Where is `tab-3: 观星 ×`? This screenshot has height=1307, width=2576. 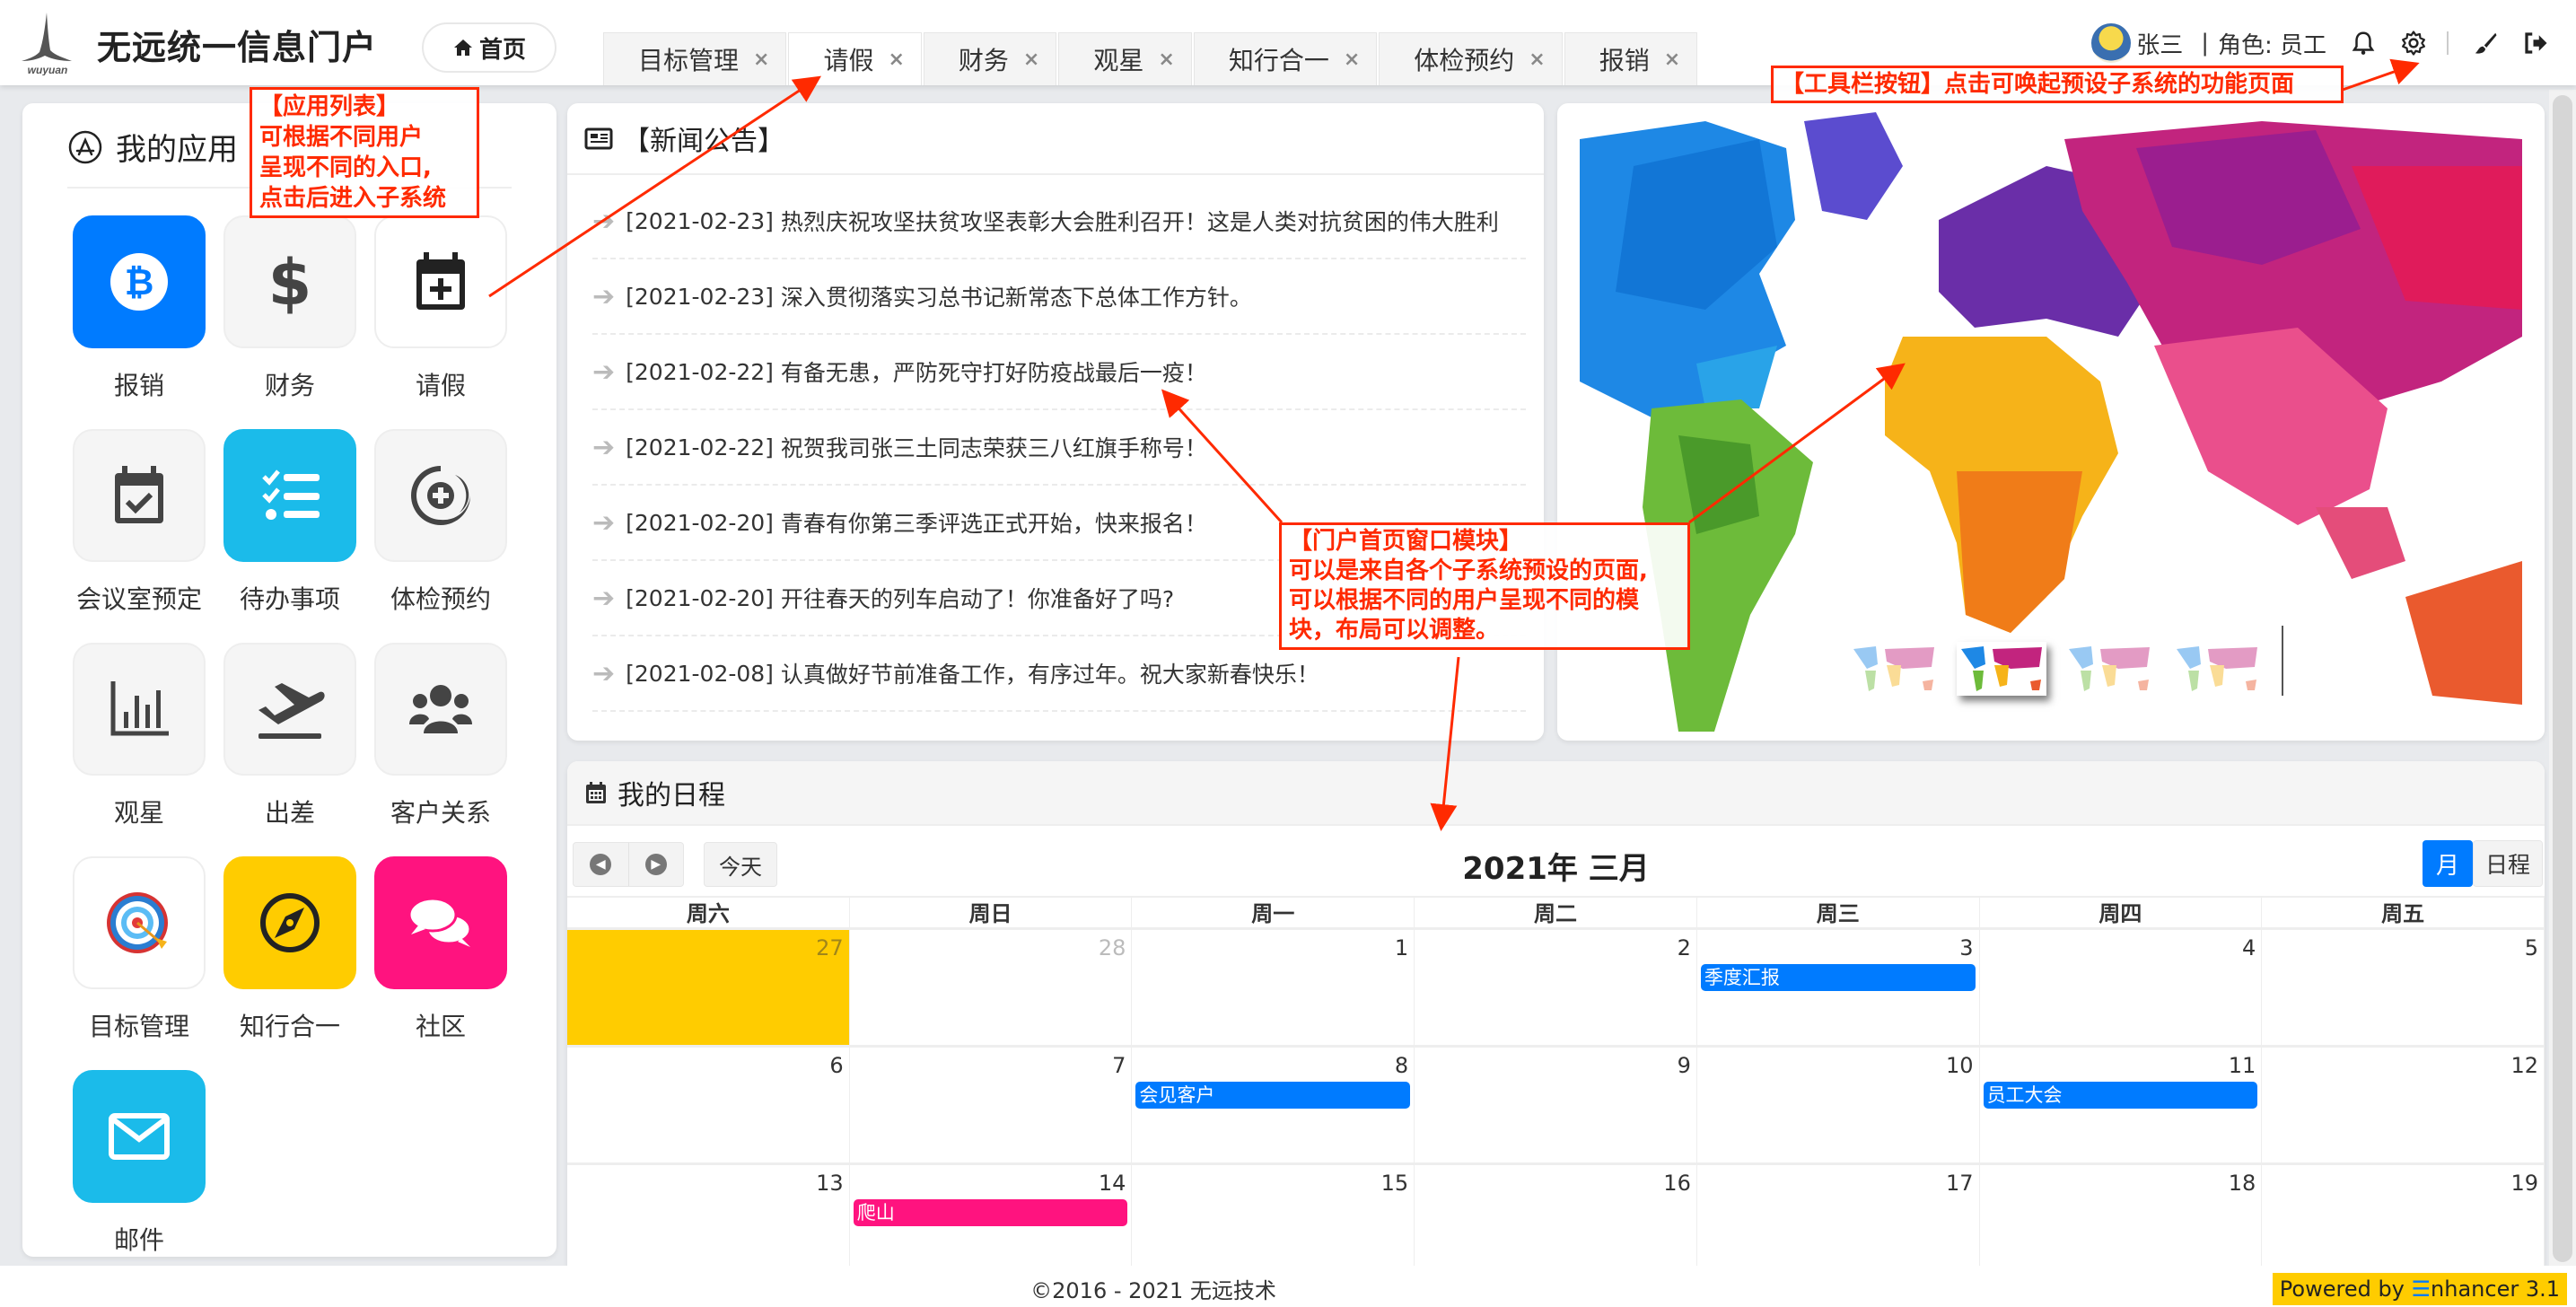 tab-3: 观星 × is located at coordinates (1125, 59).